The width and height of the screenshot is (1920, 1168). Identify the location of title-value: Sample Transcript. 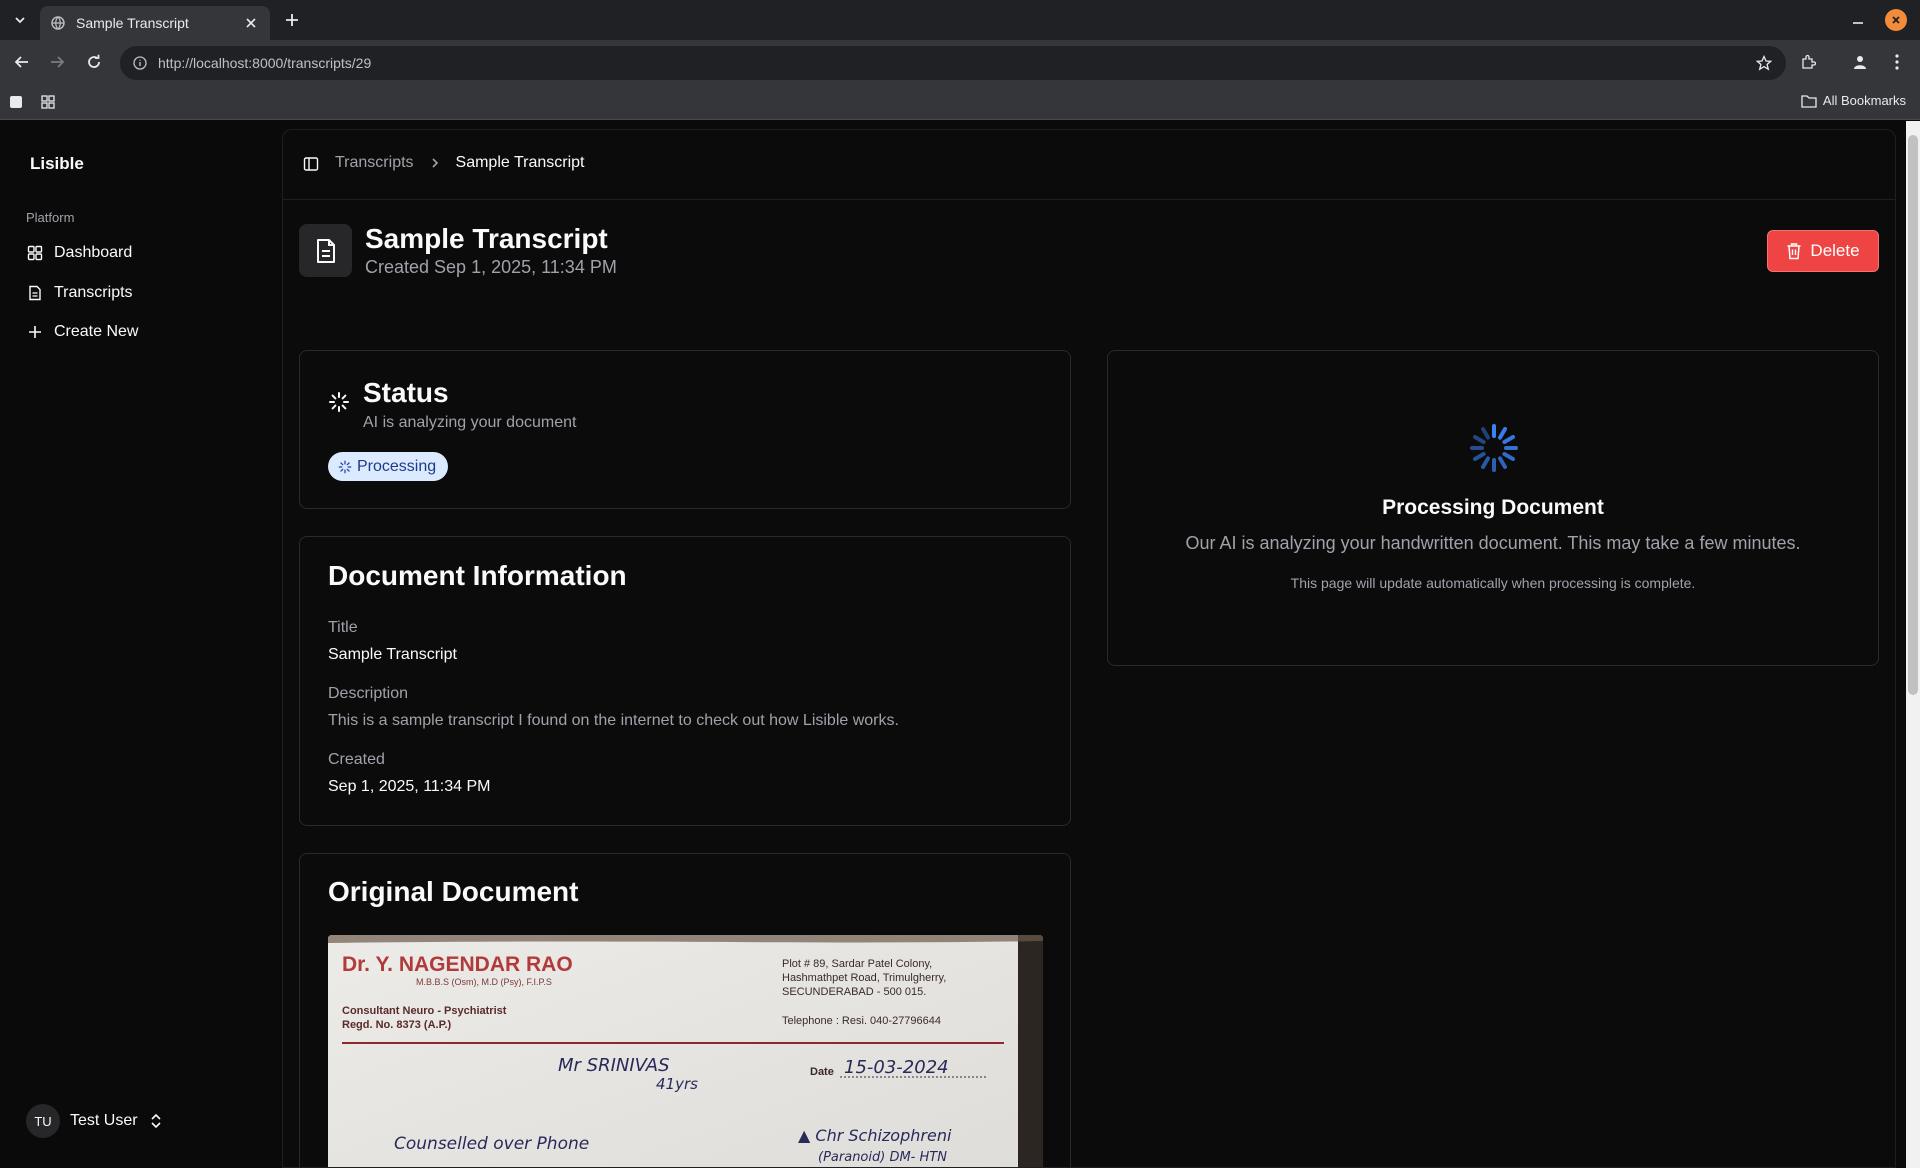
(392, 654).